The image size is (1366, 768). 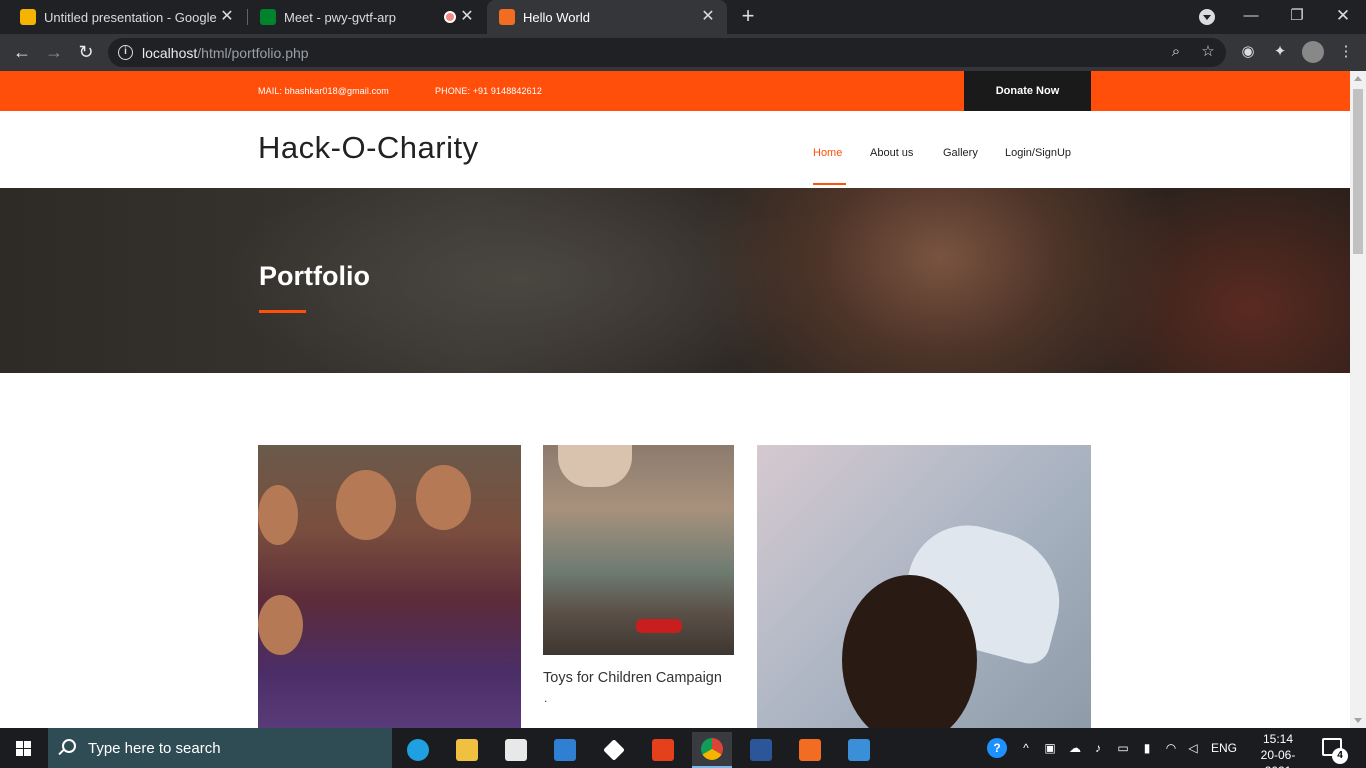 I want to click on scroll-down-icon, so click(x=1358, y=720).